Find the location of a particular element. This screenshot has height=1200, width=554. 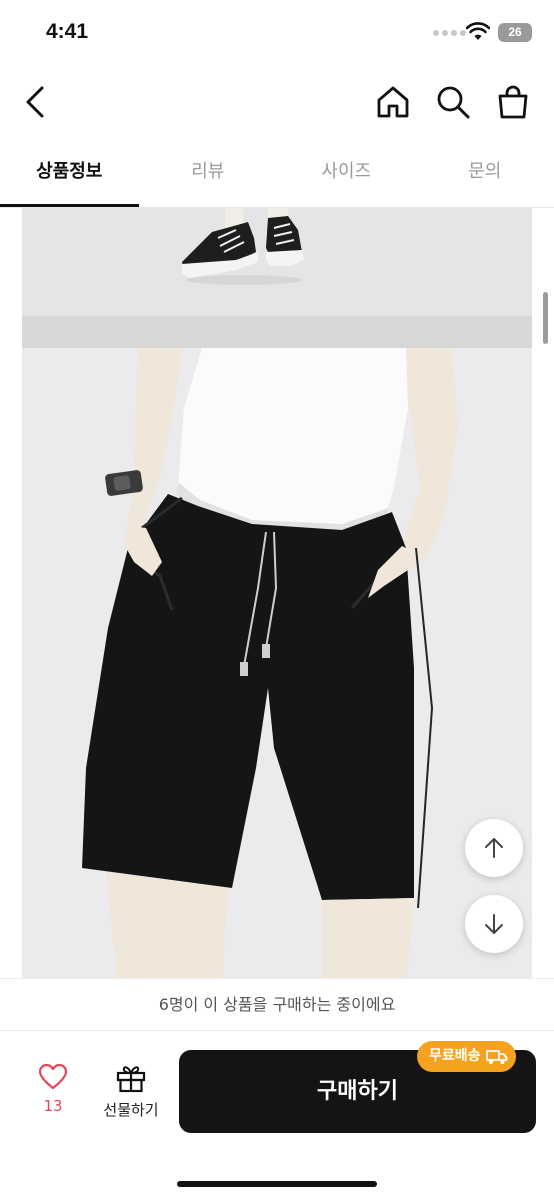

wifi-icon is located at coordinates (478, 31).